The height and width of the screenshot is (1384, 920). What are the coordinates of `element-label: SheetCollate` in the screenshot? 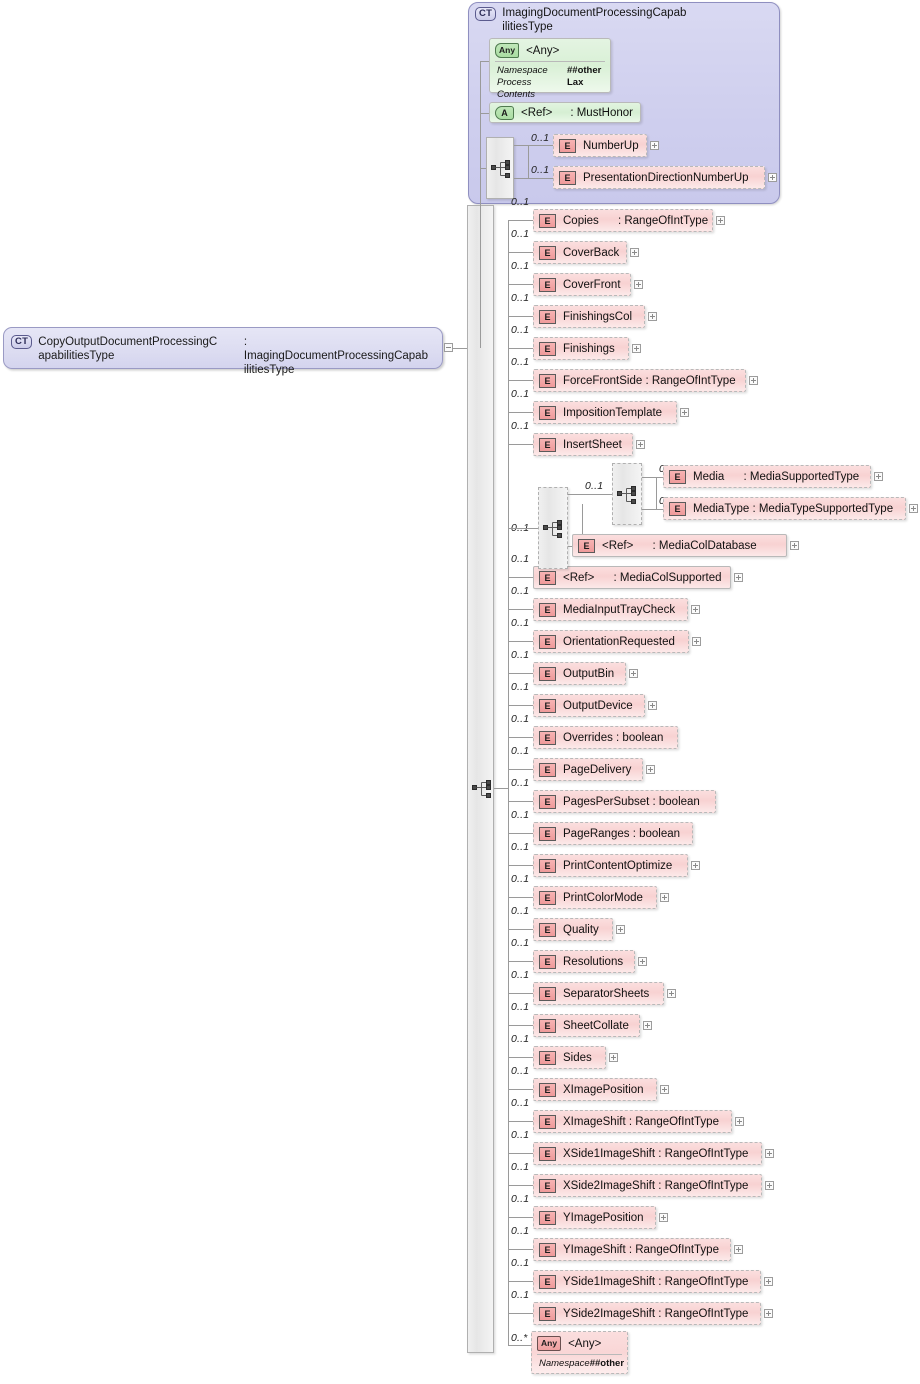 It's located at (596, 1025).